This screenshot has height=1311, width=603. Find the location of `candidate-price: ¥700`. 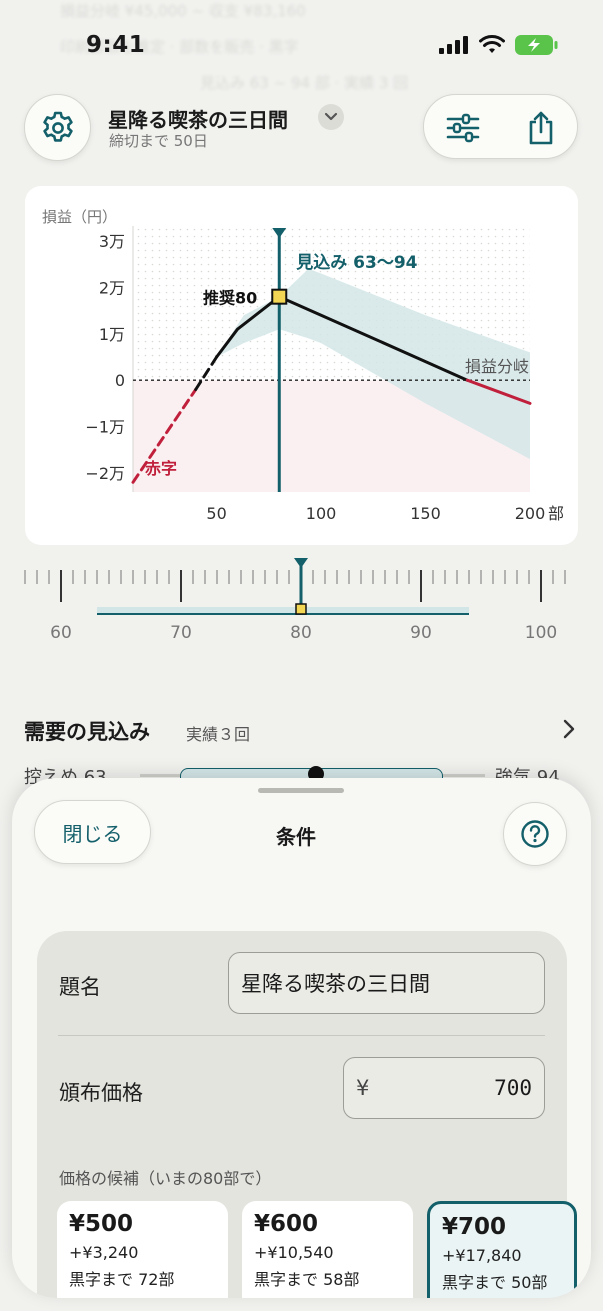

candidate-price: ¥700 is located at coordinates (474, 1227).